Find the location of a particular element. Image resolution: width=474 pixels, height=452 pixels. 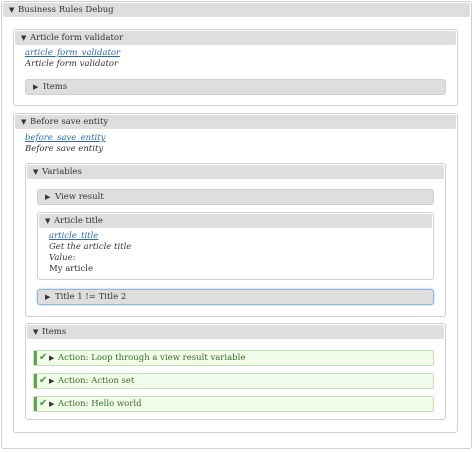

variables-title: Variables is located at coordinates (62, 172).